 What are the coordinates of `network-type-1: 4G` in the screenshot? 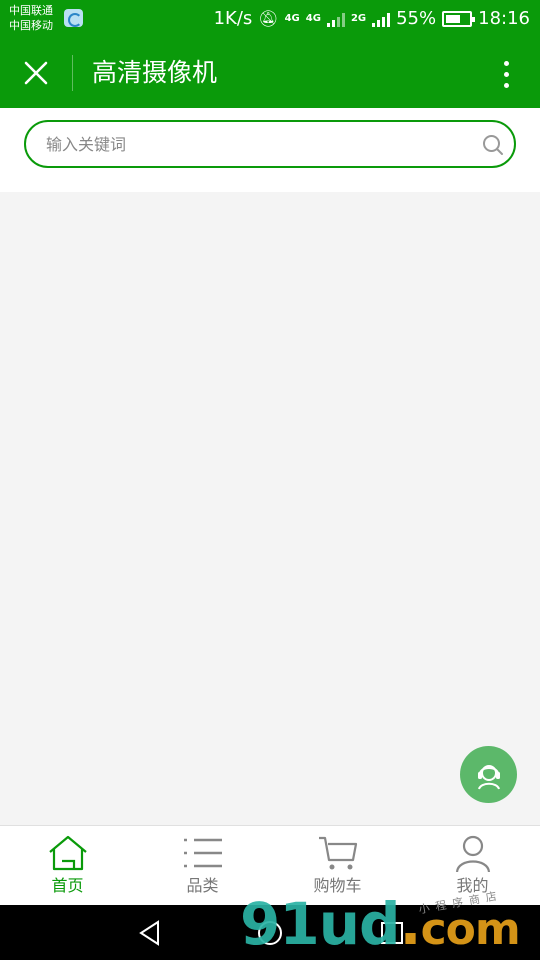 It's located at (292, 18).